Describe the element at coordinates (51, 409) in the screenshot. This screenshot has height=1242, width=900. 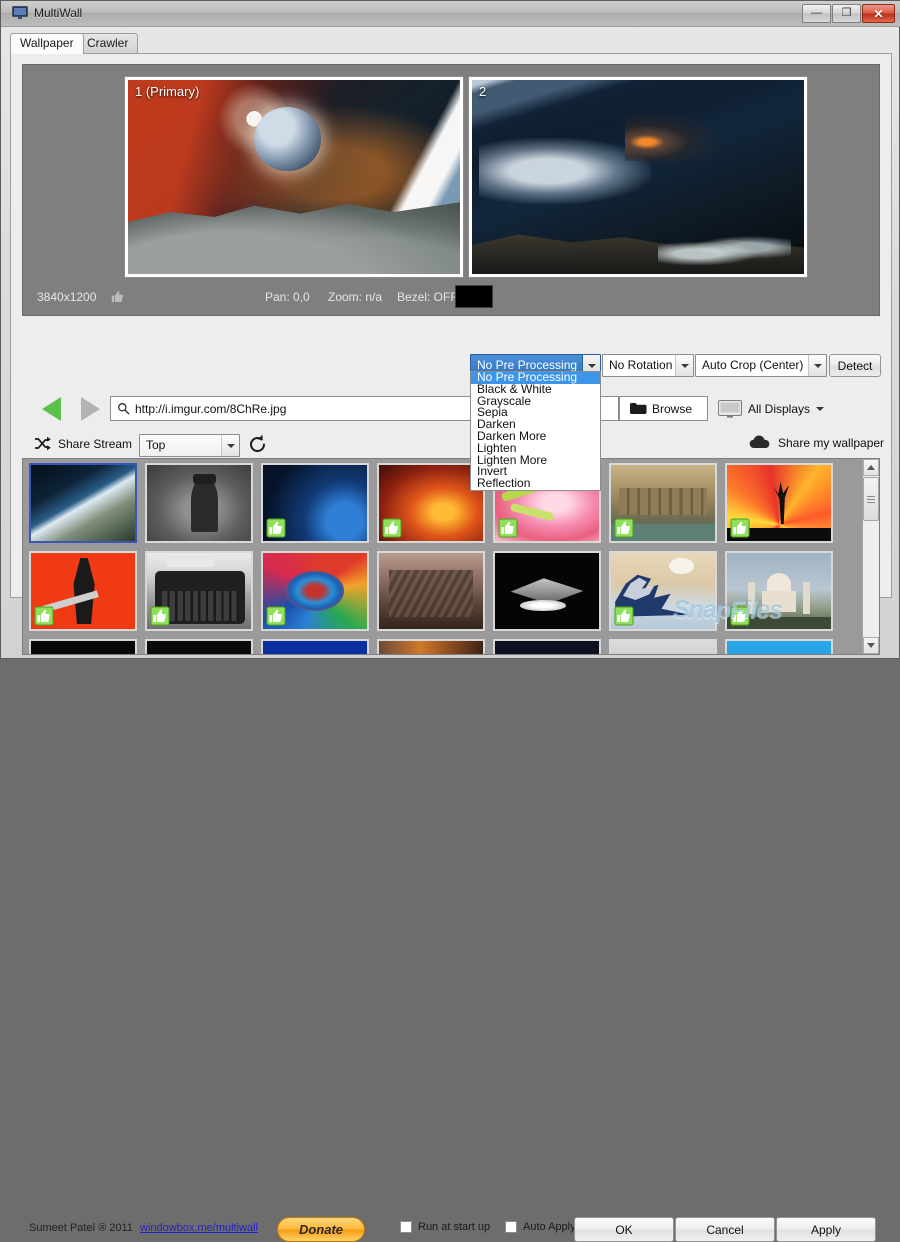
I see `back-button` at that location.